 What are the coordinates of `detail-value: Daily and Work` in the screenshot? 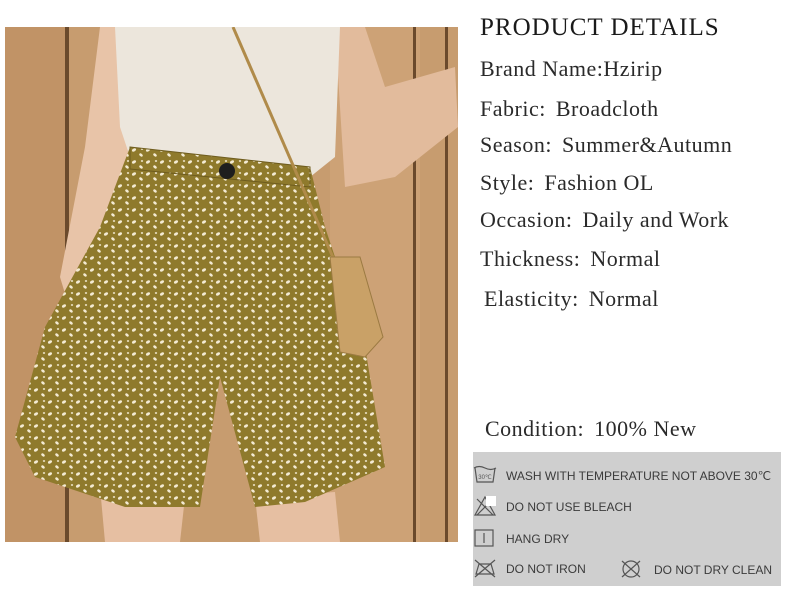 It's located at (656, 219).